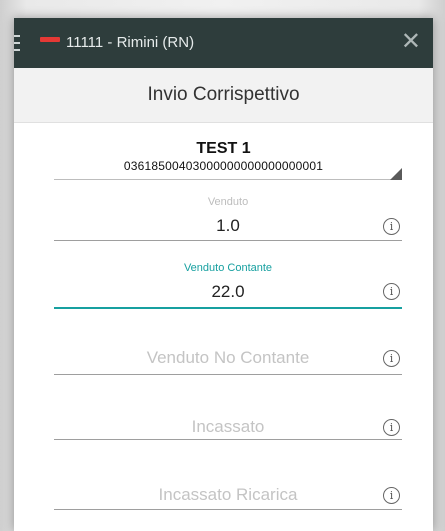 This screenshot has width=445, height=531. I want to click on venduto-field: Venduto 1.0 i, so click(228, 226).